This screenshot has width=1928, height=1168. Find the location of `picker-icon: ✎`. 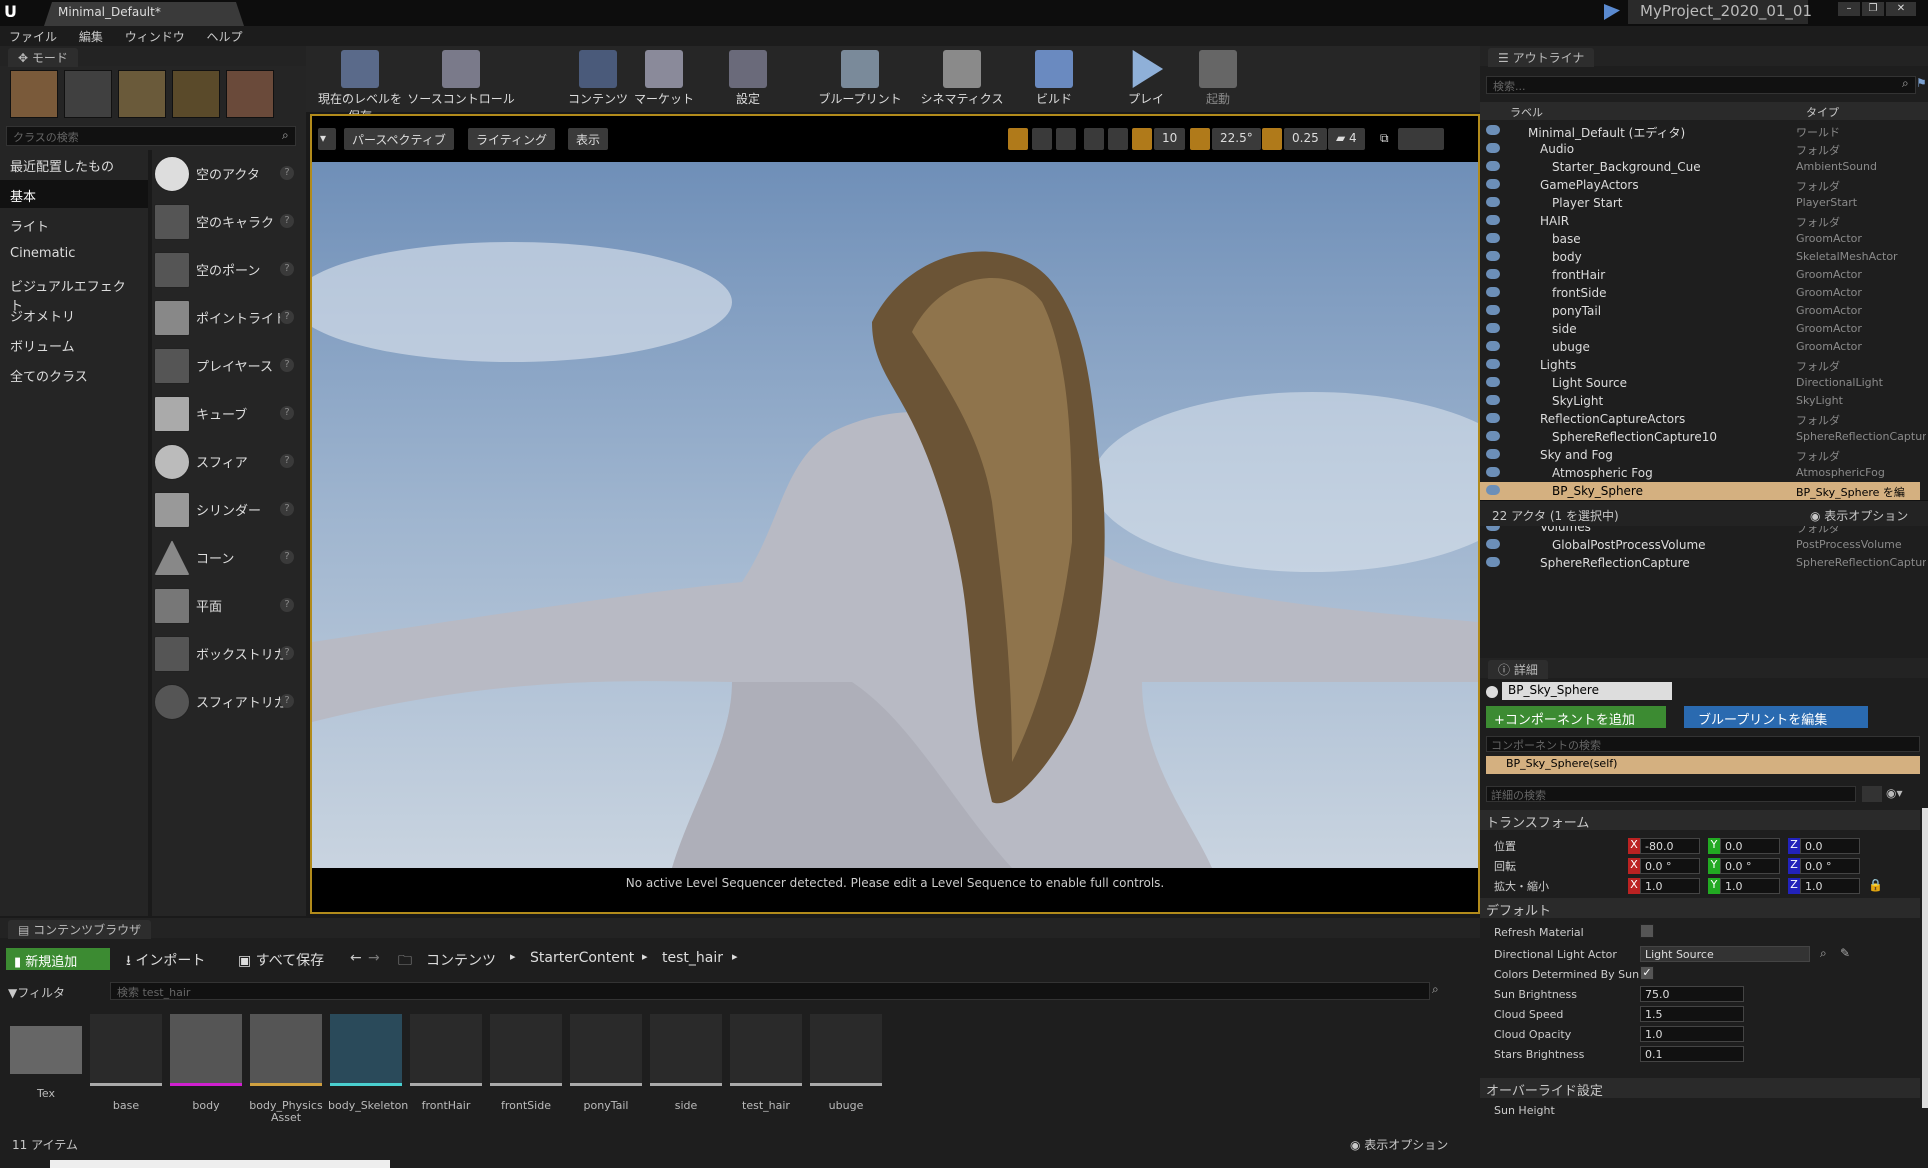

picker-icon: ✎ is located at coordinates (1845, 953).